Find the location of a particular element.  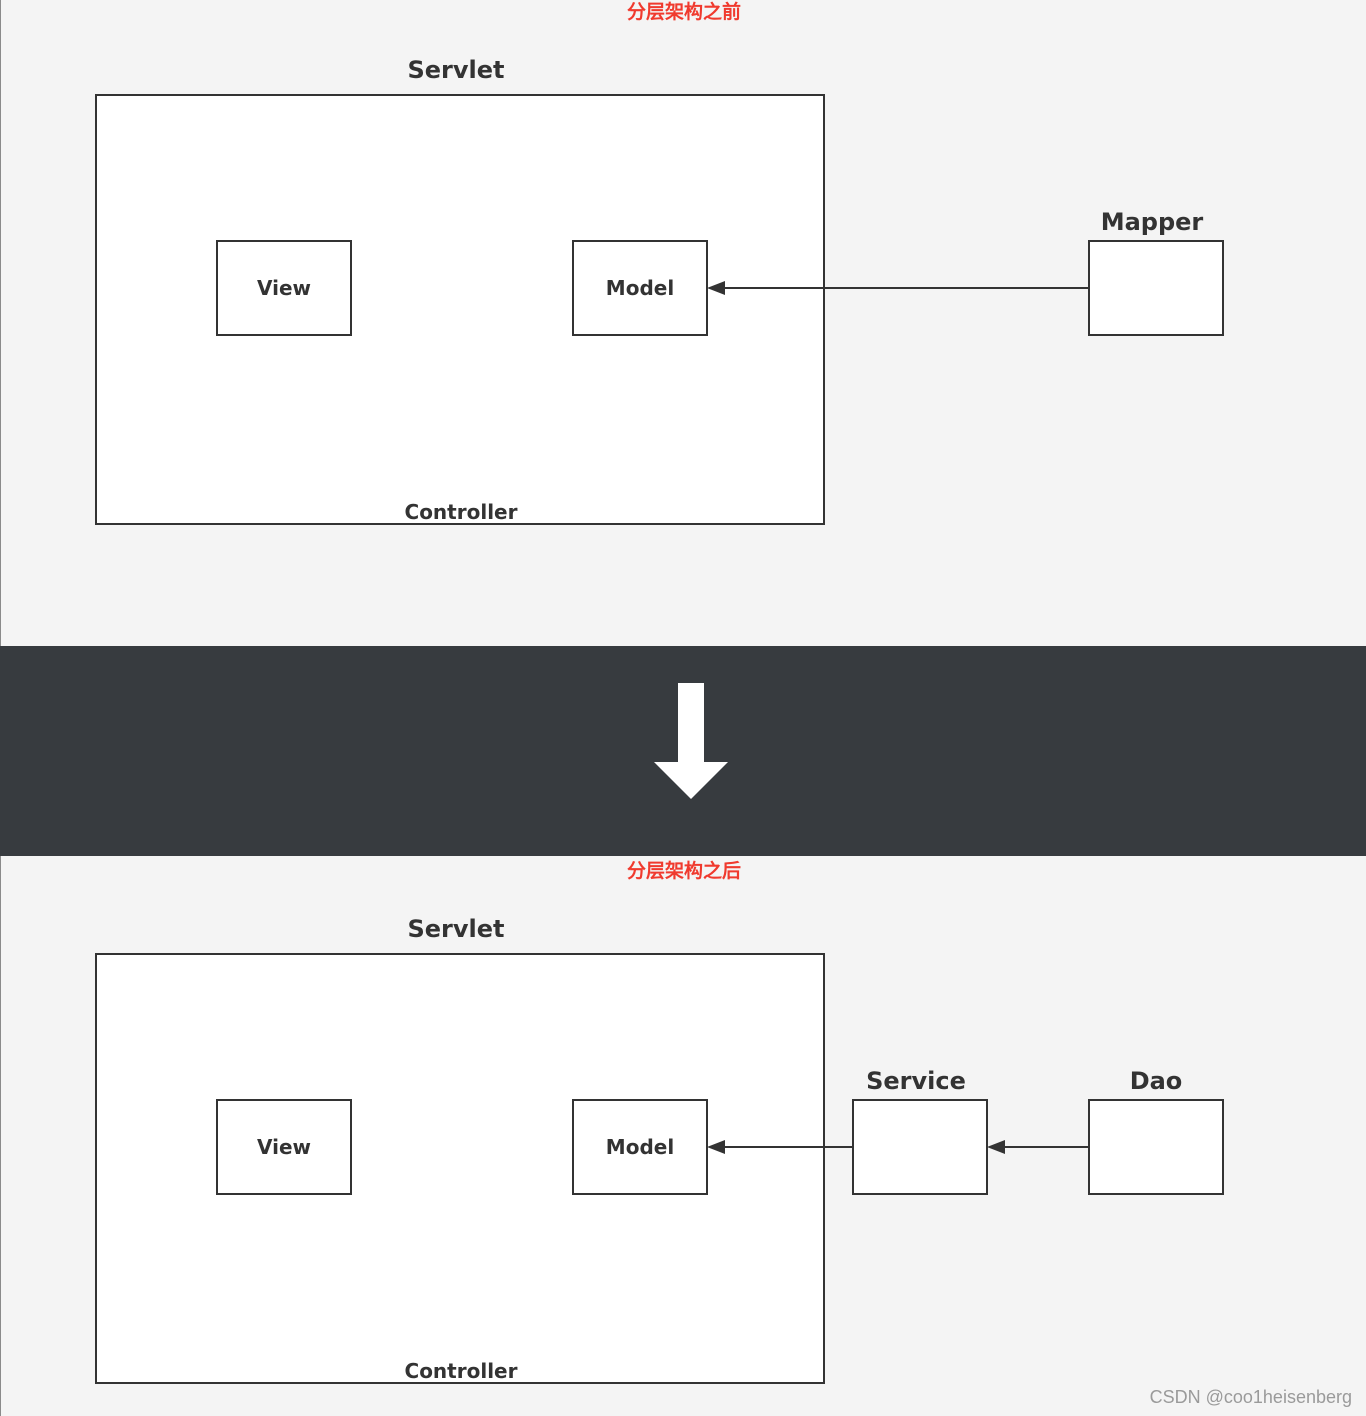

transition-band is located at coordinates (683, 751).